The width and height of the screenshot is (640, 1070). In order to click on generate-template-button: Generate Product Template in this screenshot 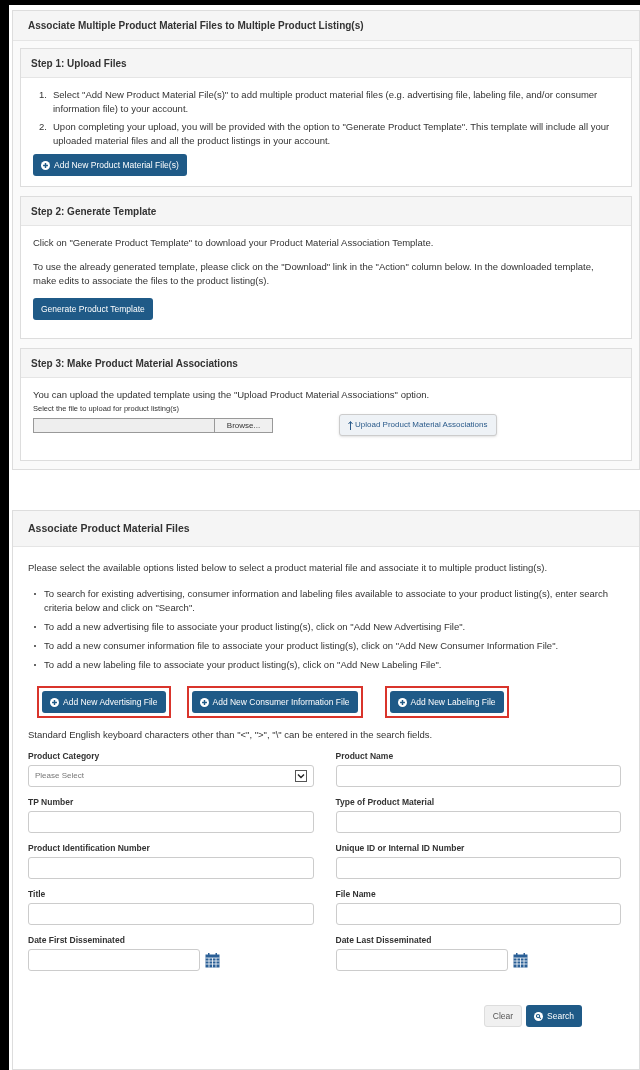, I will do `click(93, 309)`.